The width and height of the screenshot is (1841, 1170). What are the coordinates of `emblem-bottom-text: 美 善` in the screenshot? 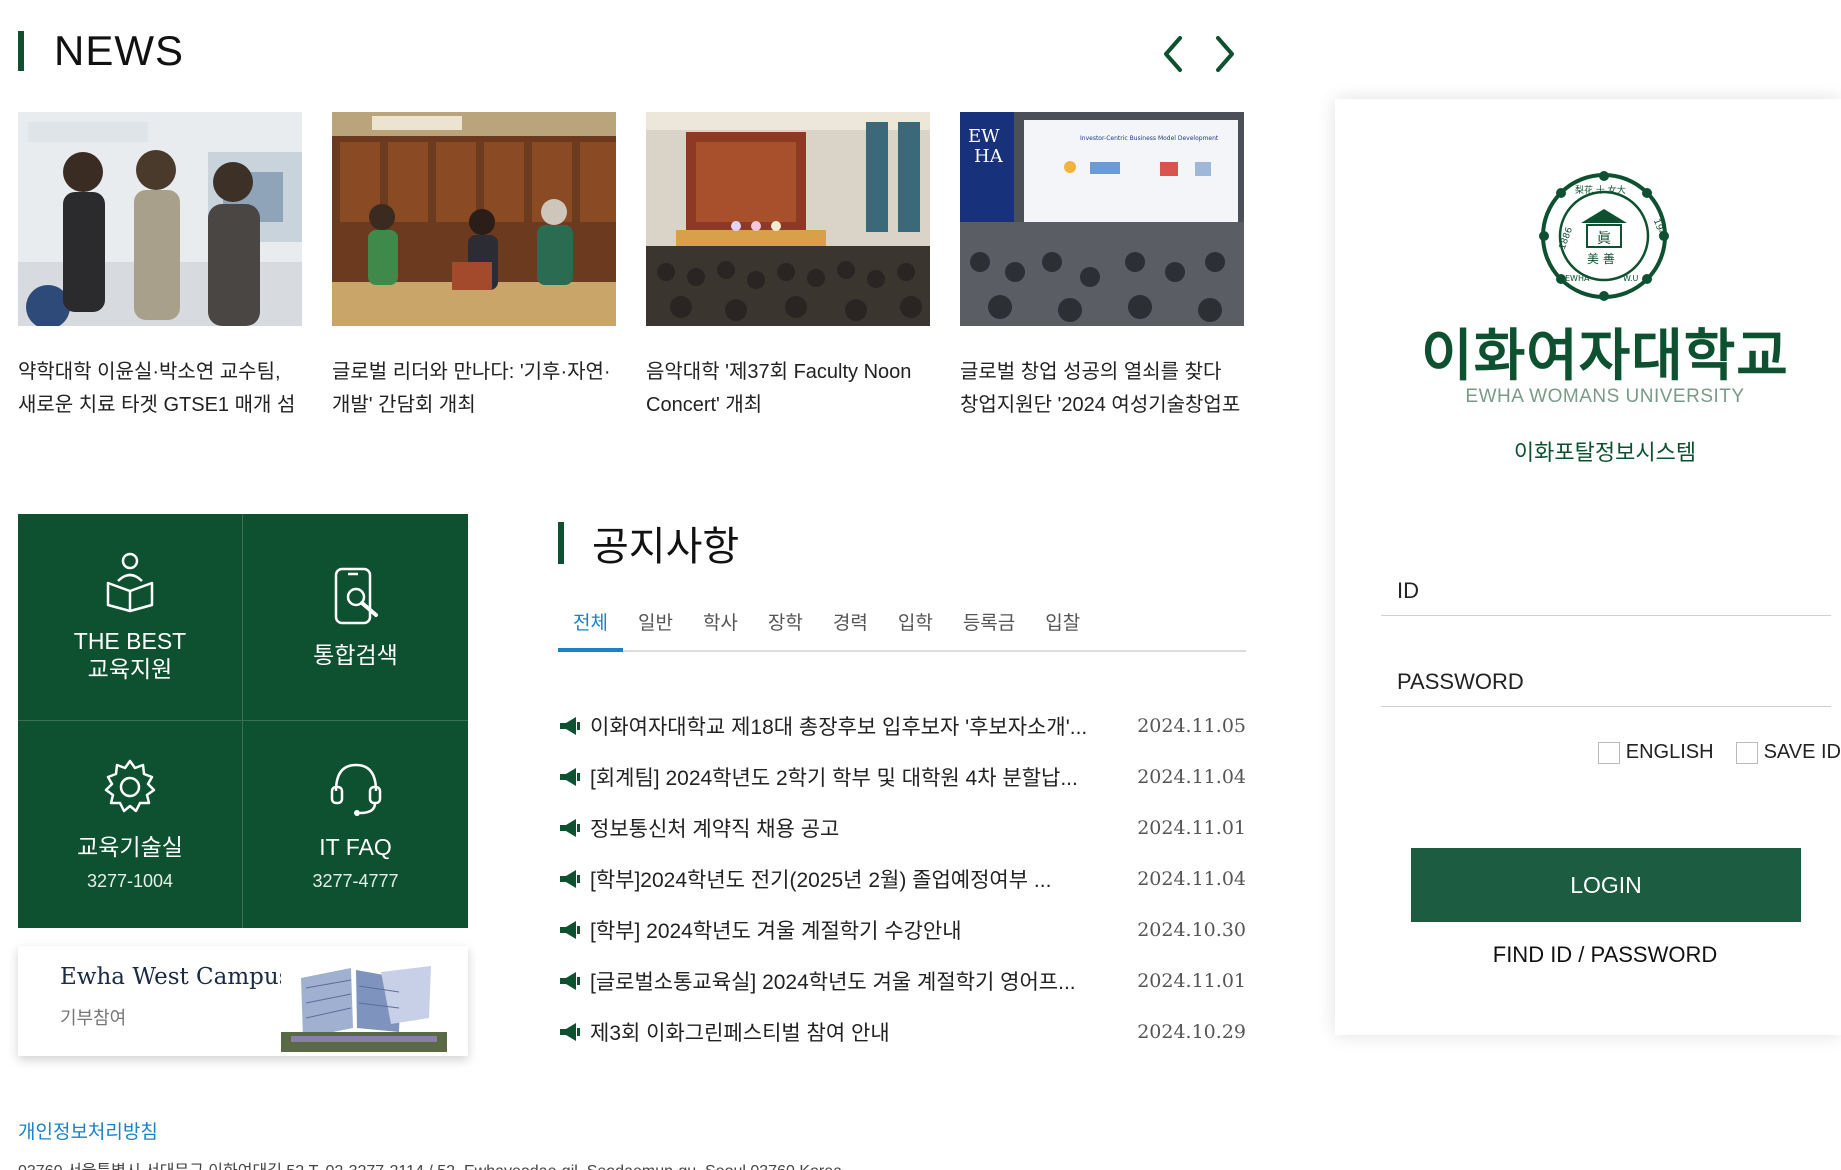 It's located at (1601, 258).